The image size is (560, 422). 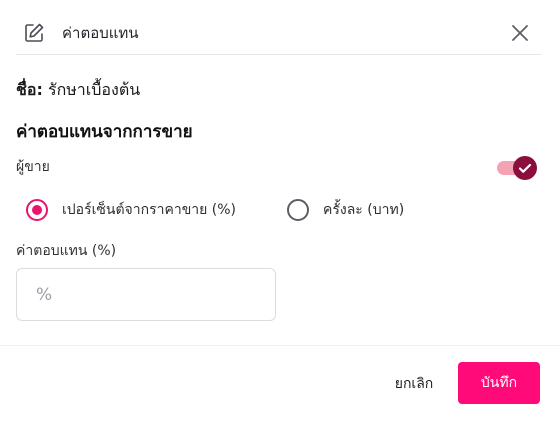 What do you see at coordinates (33, 167) in the screenshot?
I see `seller-label: ผู้ขาย` at bounding box center [33, 167].